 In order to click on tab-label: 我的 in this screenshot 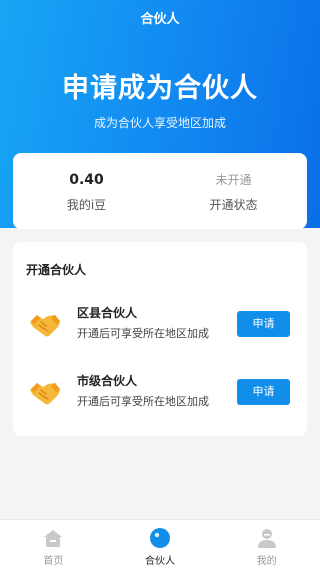, I will do `click(266, 561)`.